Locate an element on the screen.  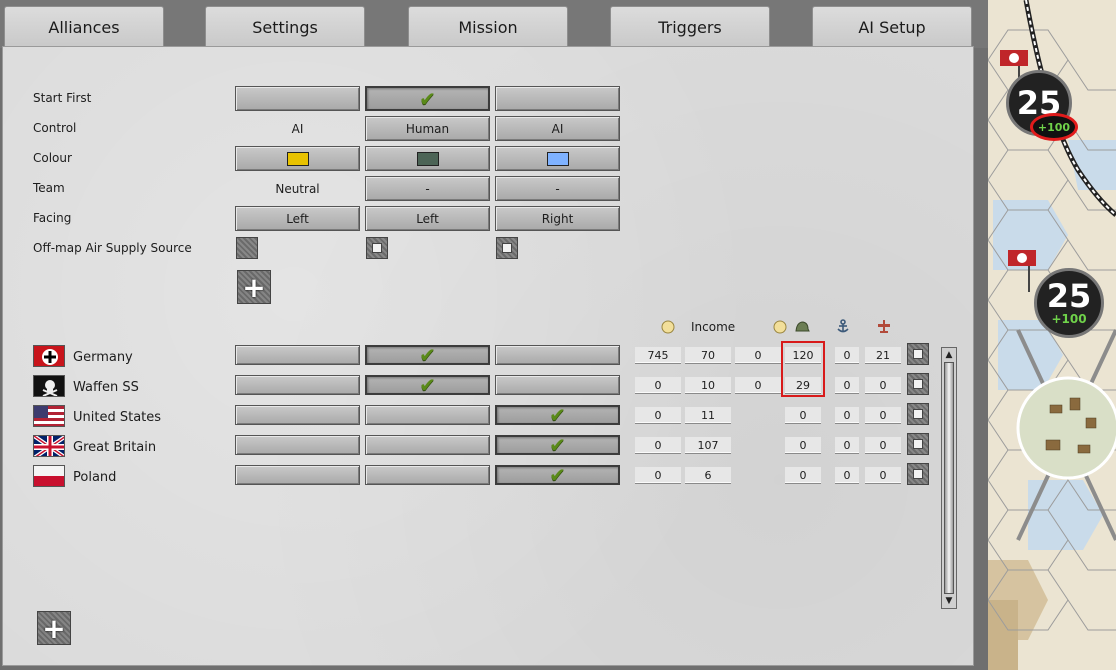
facing-label: Facing is located at coordinates (52, 218).